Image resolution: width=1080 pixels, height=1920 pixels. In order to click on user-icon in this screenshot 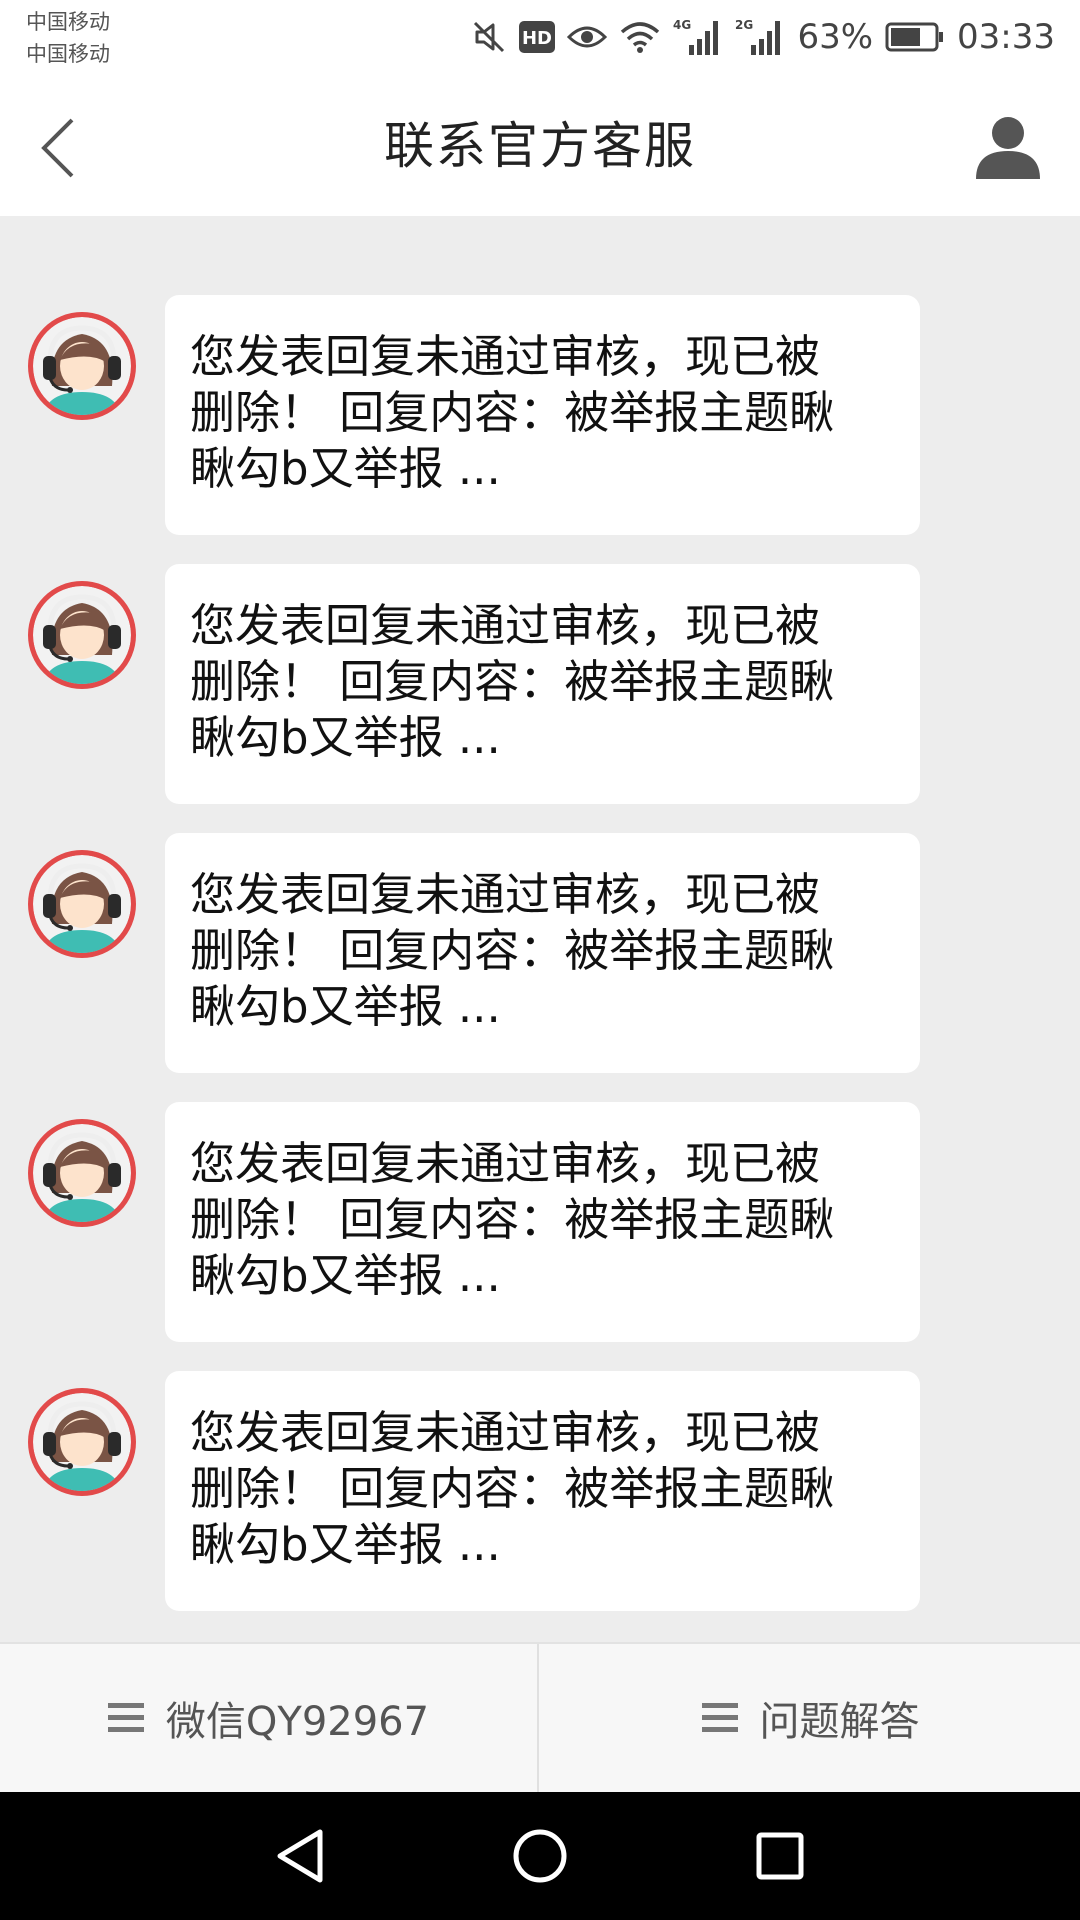, I will do `click(1008, 148)`.